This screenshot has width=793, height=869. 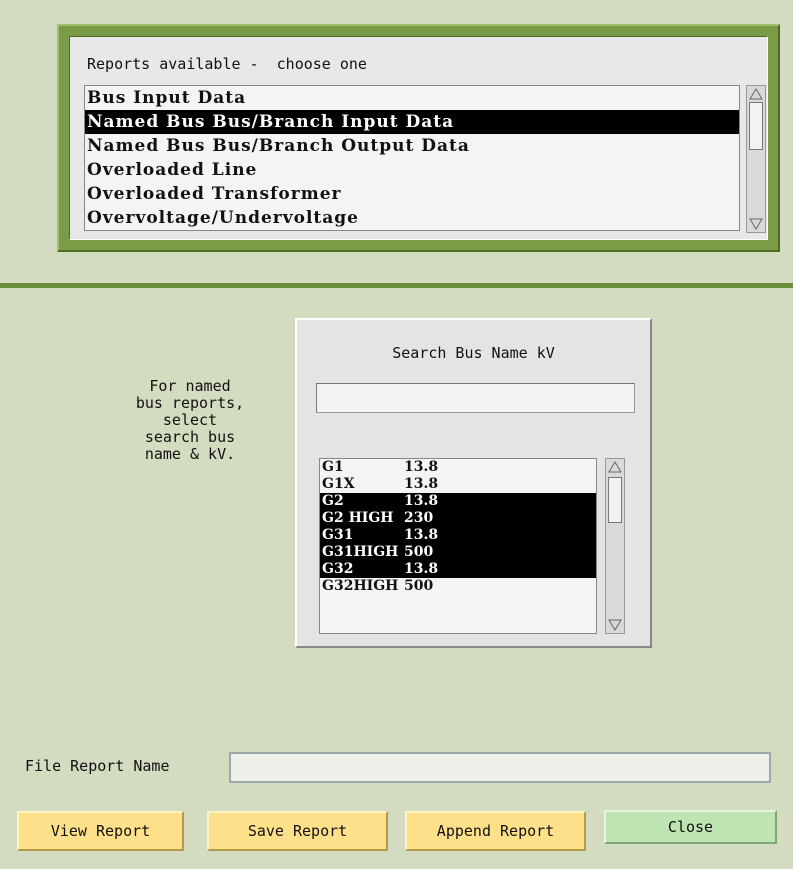 What do you see at coordinates (97, 766) in the screenshot?
I see `file-report-label: File Report Name` at bounding box center [97, 766].